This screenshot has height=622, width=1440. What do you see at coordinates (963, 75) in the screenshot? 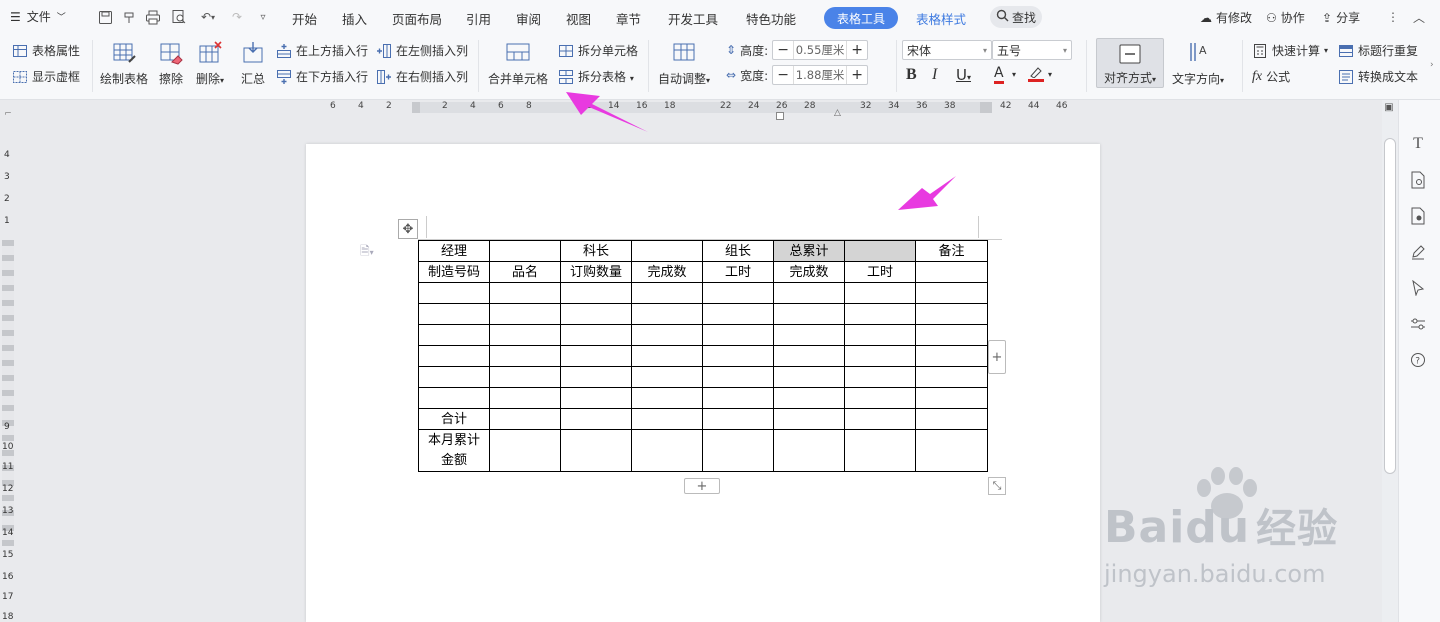
I see `underline-icon: U▾` at bounding box center [963, 75].